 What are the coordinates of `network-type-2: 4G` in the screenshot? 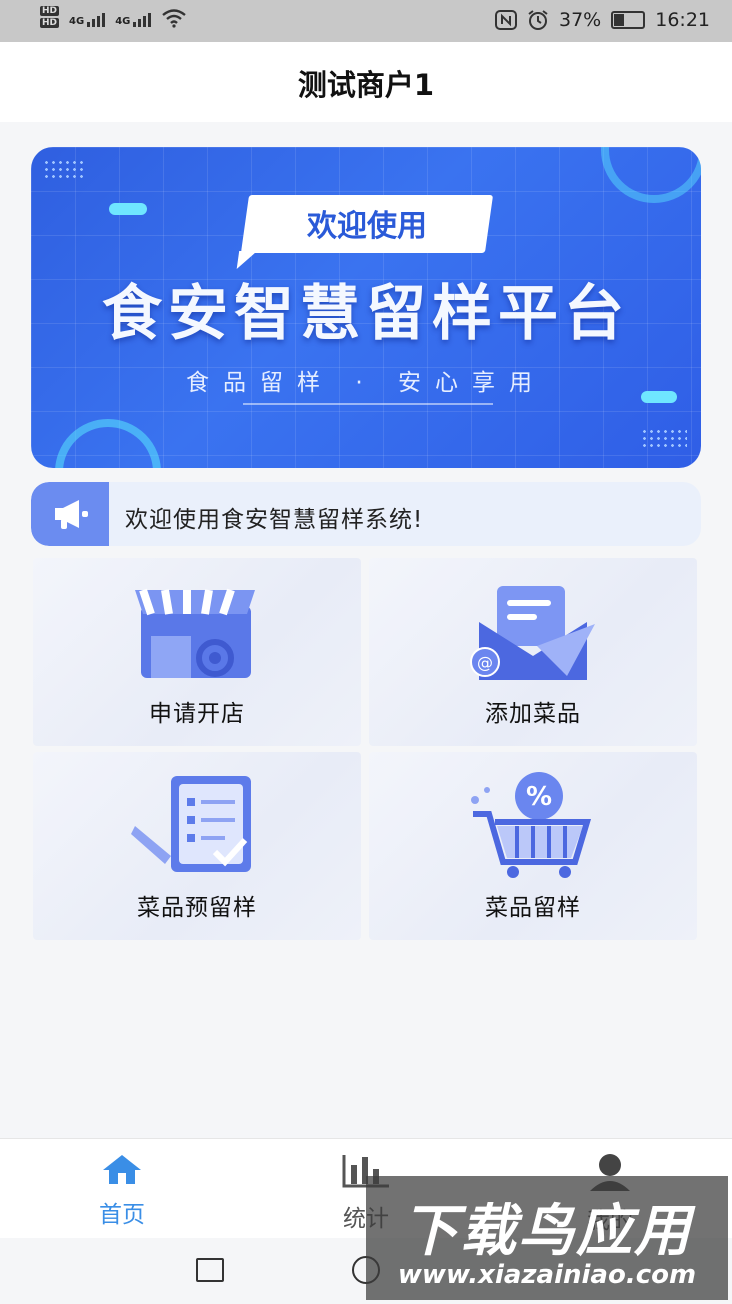 It's located at (123, 21).